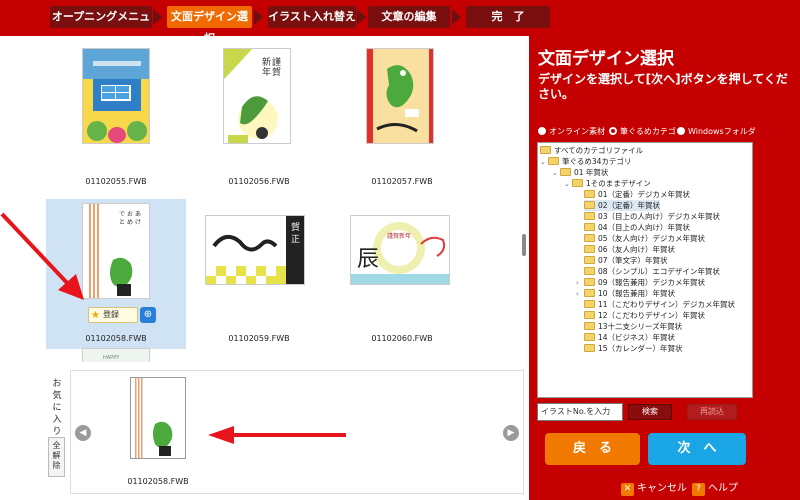 This screenshot has height=500, width=800. Describe the element at coordinates (591, 150) in the screenshot. I see `tree-item: すべてのカテゴリファイル` at that location.